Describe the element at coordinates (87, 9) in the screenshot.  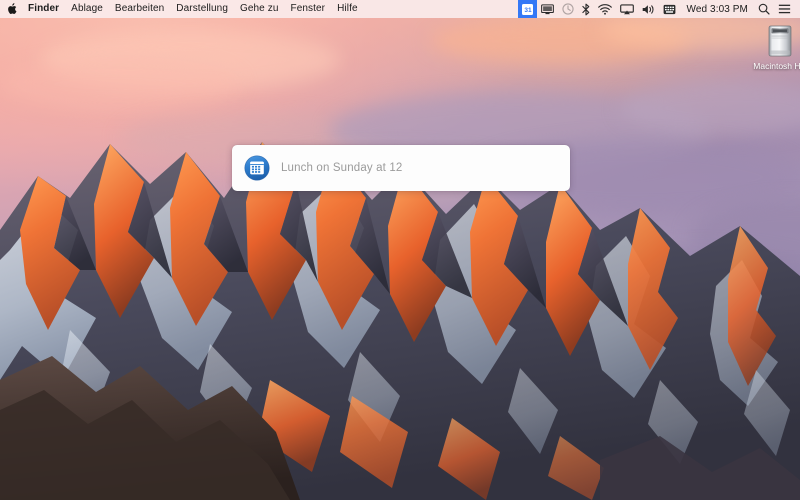
I see `menu-item-ablage: Ablage` at that location.